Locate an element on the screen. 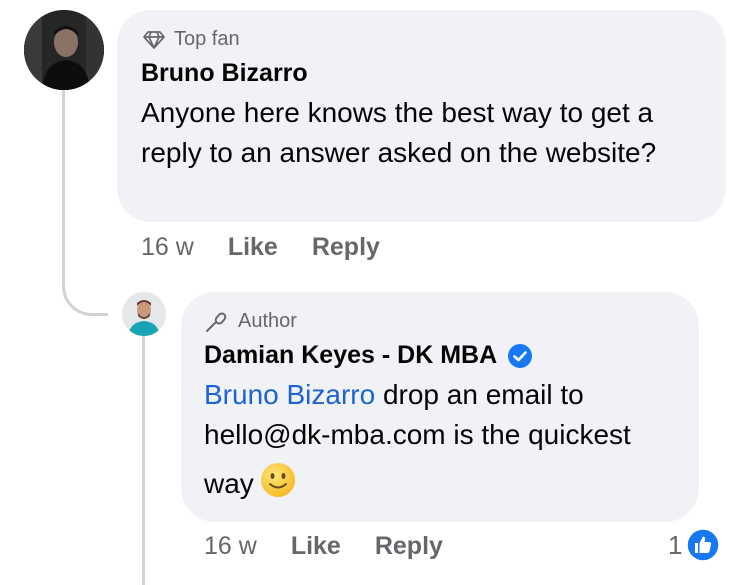 This screenshot has height=585, width=750. badge-label: Author is located at coordinates (267, 321).